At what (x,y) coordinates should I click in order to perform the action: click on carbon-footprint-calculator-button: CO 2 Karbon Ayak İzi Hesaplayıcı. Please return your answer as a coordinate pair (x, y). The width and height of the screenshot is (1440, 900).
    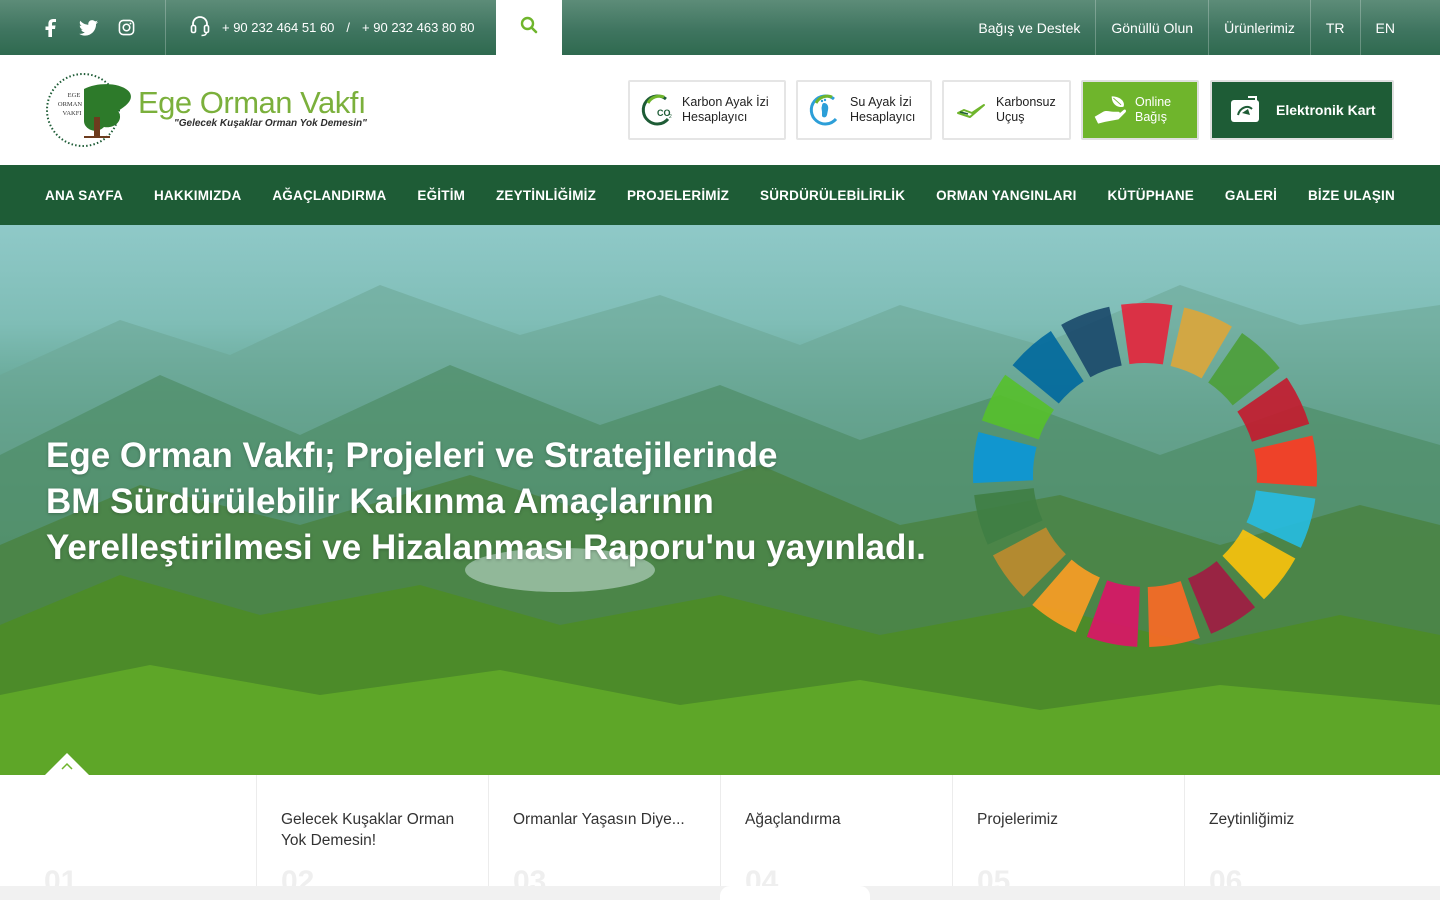
    Looking at the image, I should click on (707, 110).